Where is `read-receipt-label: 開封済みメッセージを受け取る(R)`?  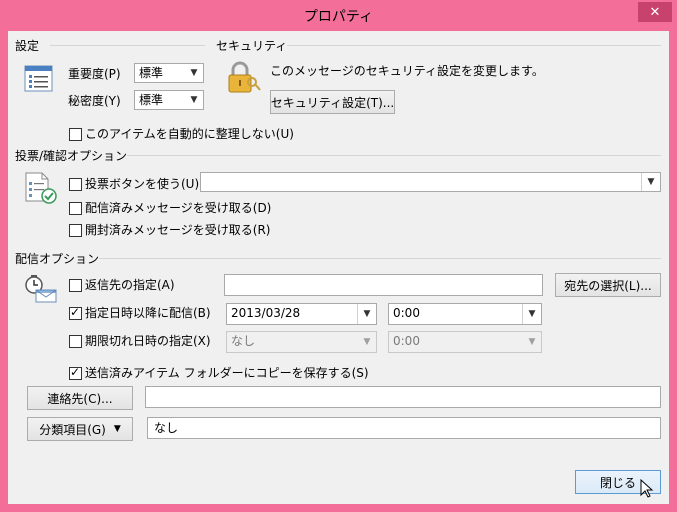 read-receipt-label: 開封済みメッセージを受け取る(R) is located at coordinates (178, 230).